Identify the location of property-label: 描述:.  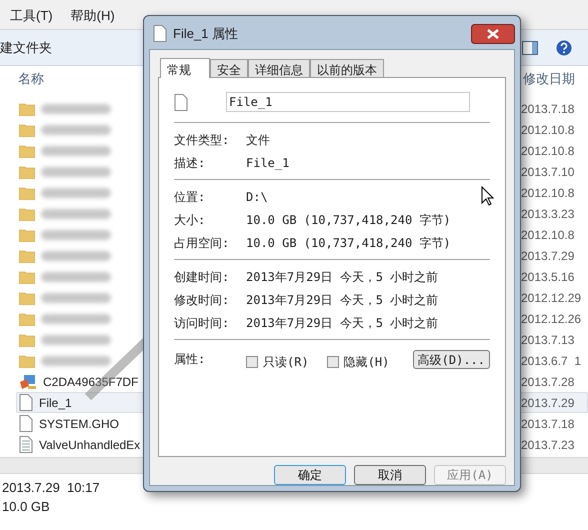
(190, 163).